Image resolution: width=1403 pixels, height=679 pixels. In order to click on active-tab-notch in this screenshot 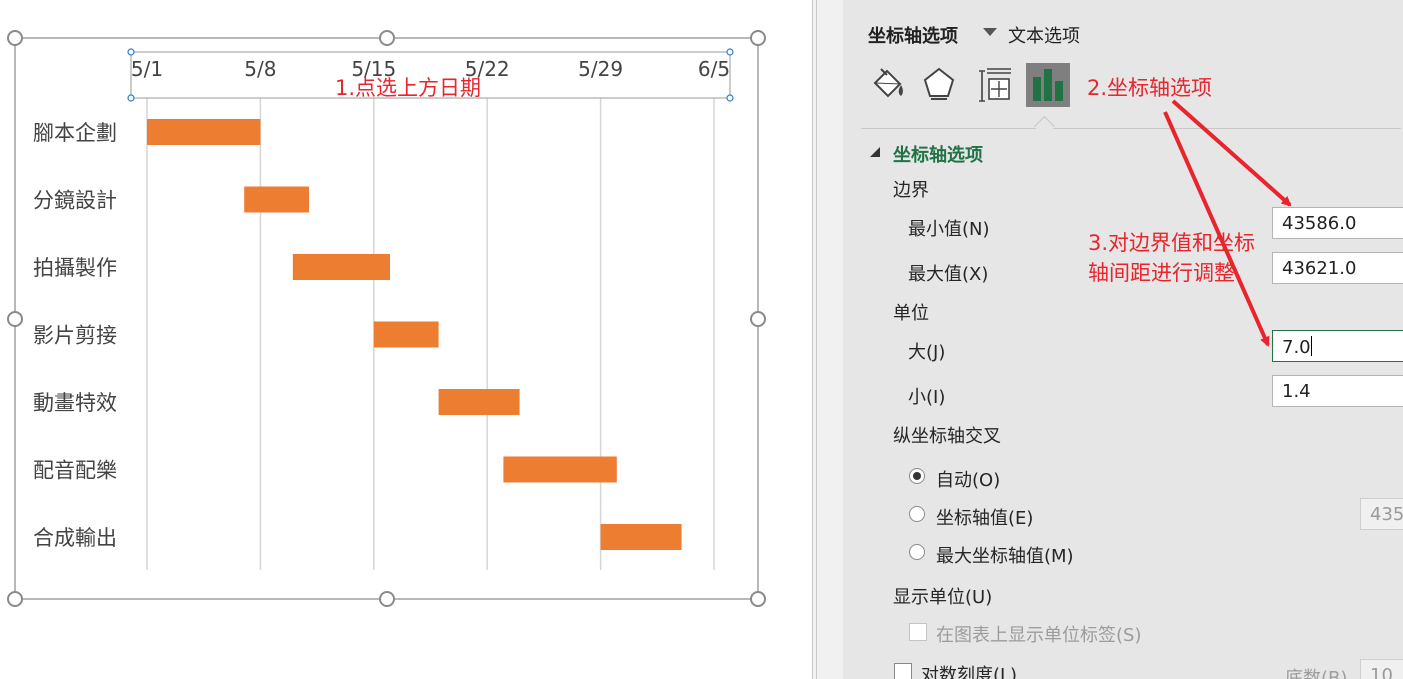, I will do `click(1044, 126)`.